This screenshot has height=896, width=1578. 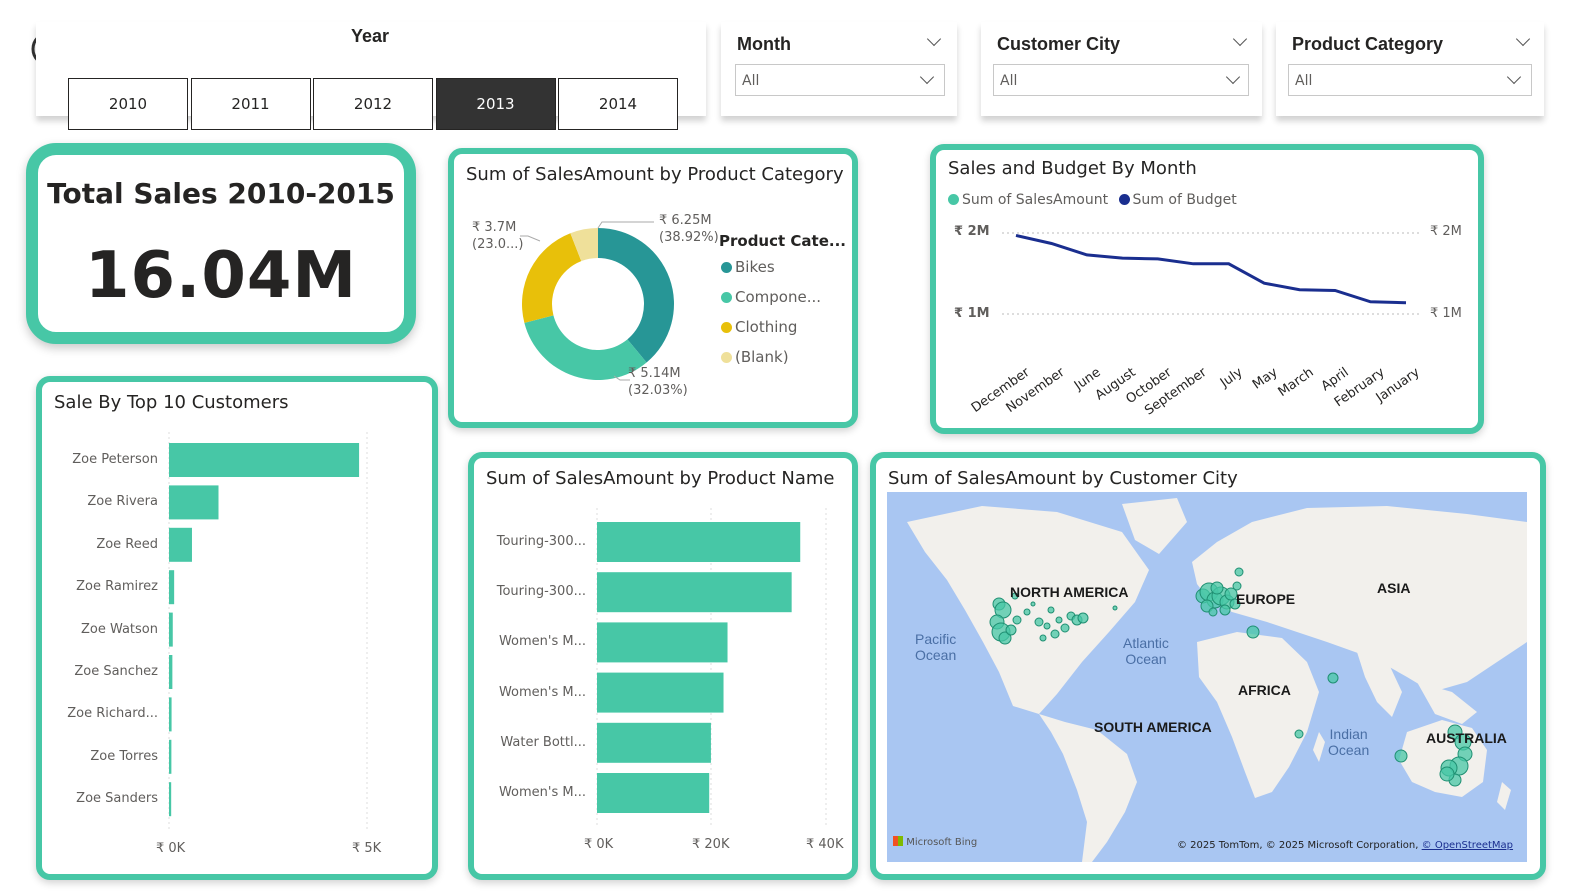 I want to click on donut-legend-item-0: Bikes, so click(x=748, y=267).